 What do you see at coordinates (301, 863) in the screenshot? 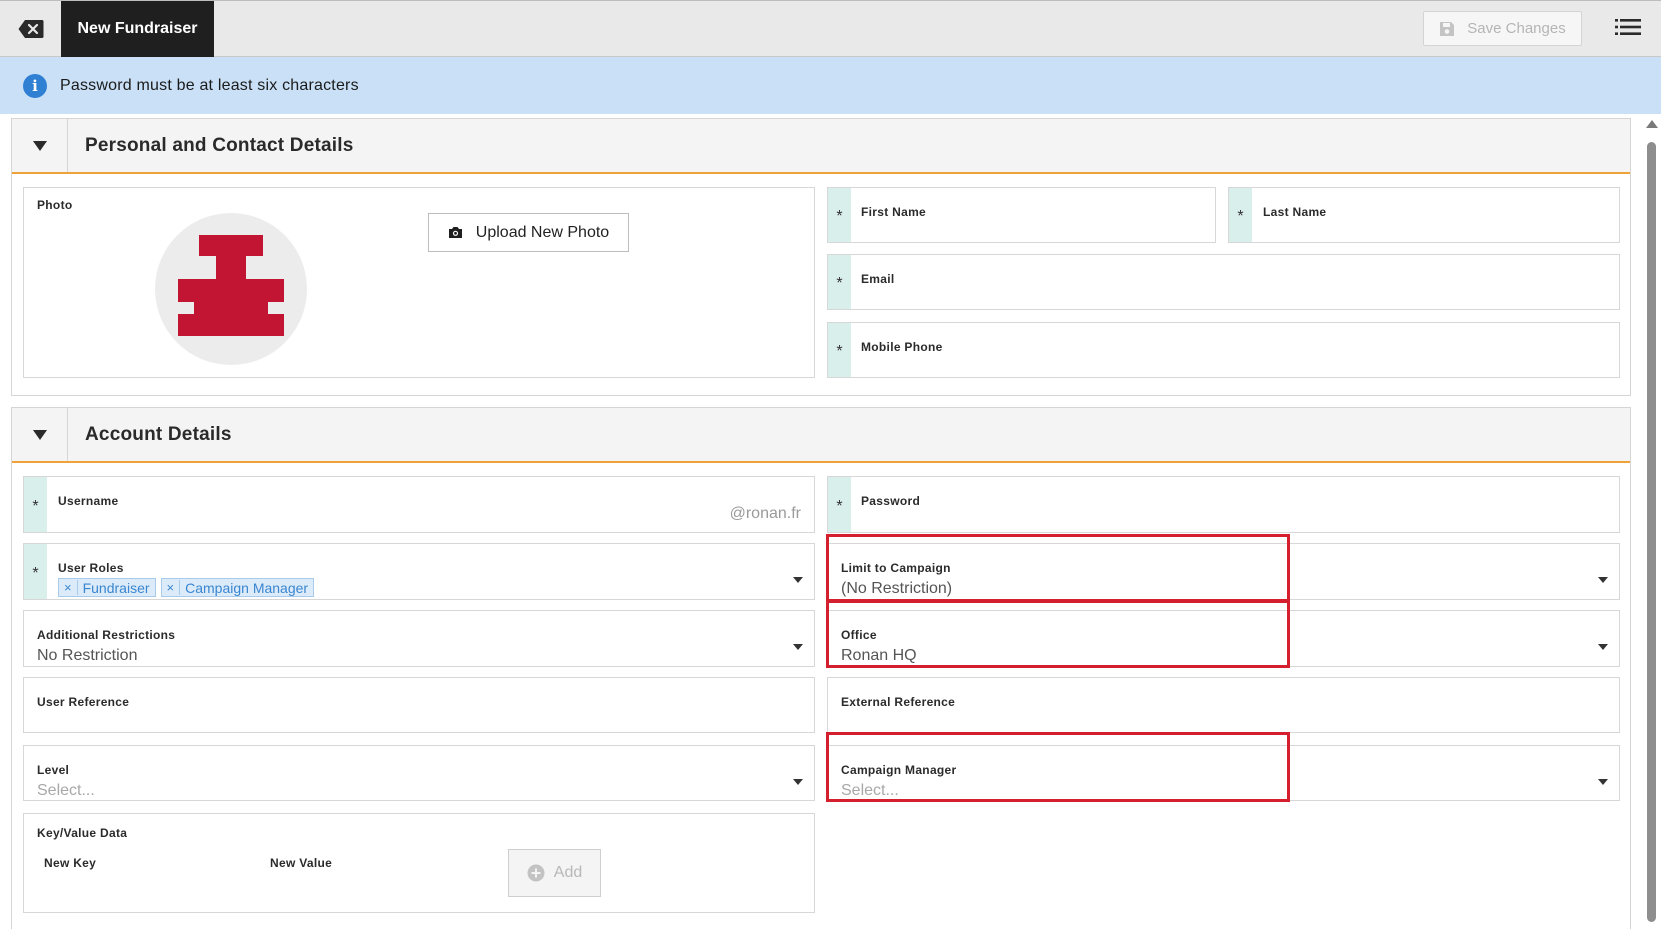
I see `new-value-label: New Value` at bounding box center [301, 863].